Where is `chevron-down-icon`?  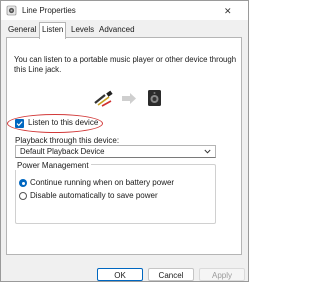 chevron-down-icon is located at coordinates (207, 151).